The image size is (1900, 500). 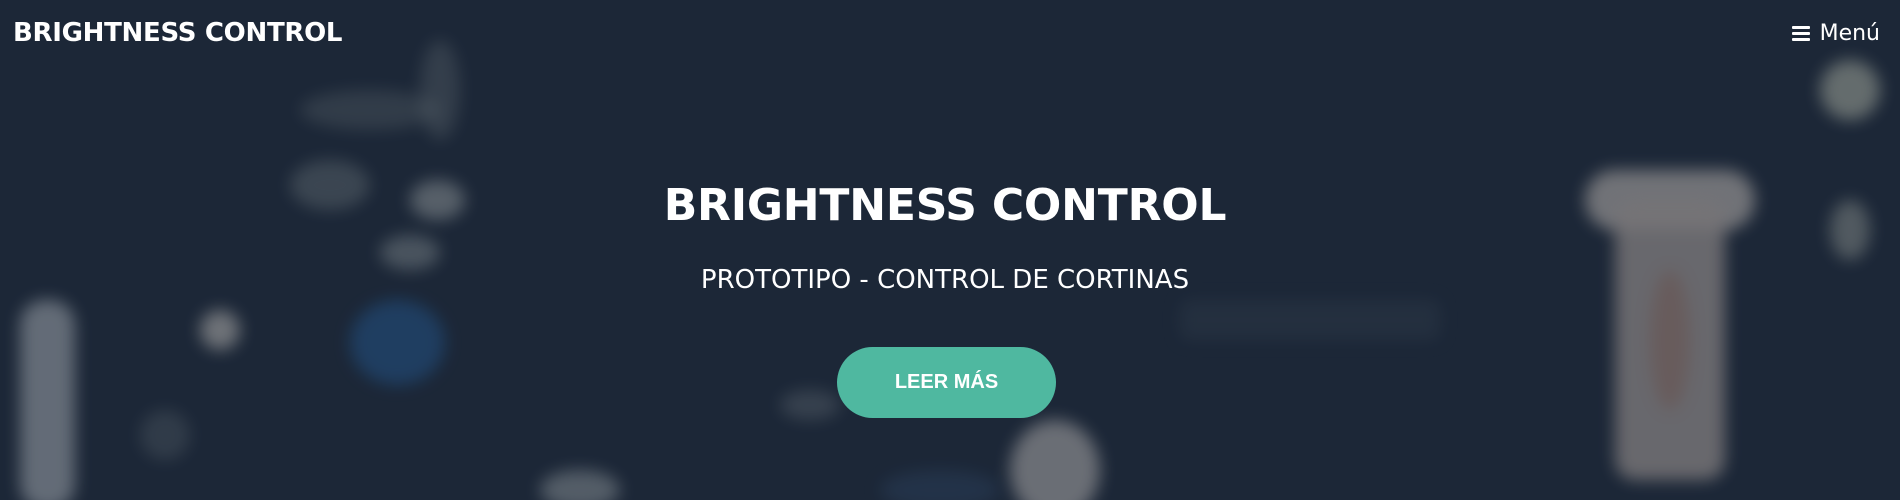 What do you see at coordinates (950, 33) in the screenshot?
I see `top-navbar: BRIGHTNESS CONTROL Menú` at bounding box center [950, 33].